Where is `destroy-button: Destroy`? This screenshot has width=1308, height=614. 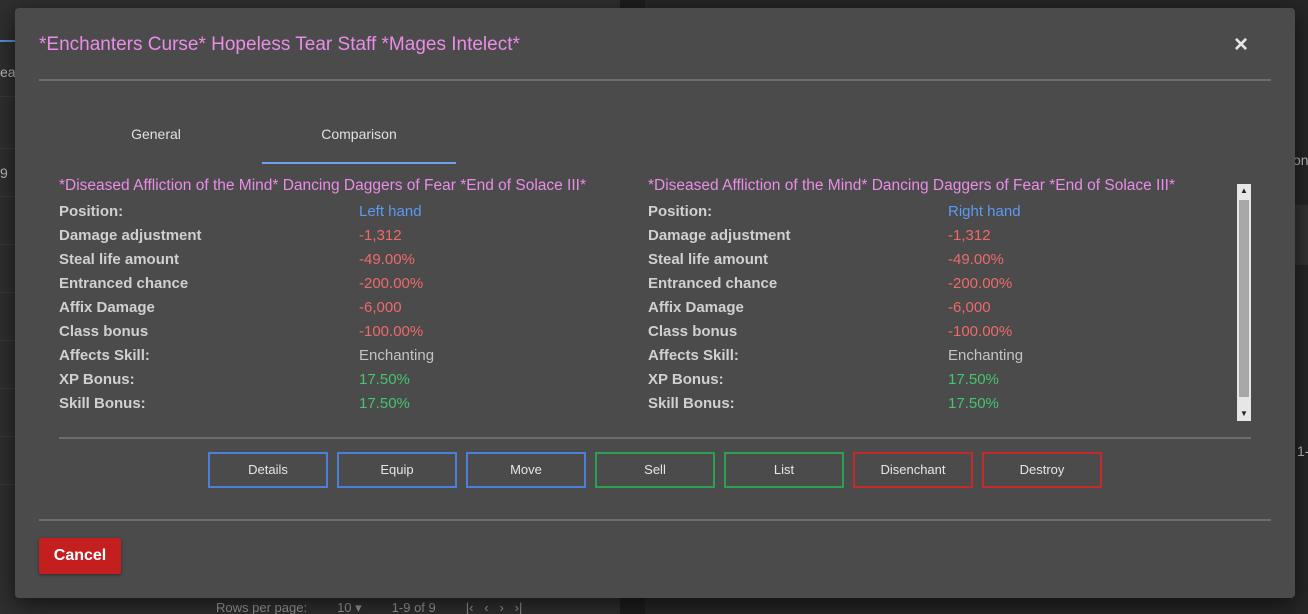
destroy-button: Destroy is located at coordinates (1042, 470).